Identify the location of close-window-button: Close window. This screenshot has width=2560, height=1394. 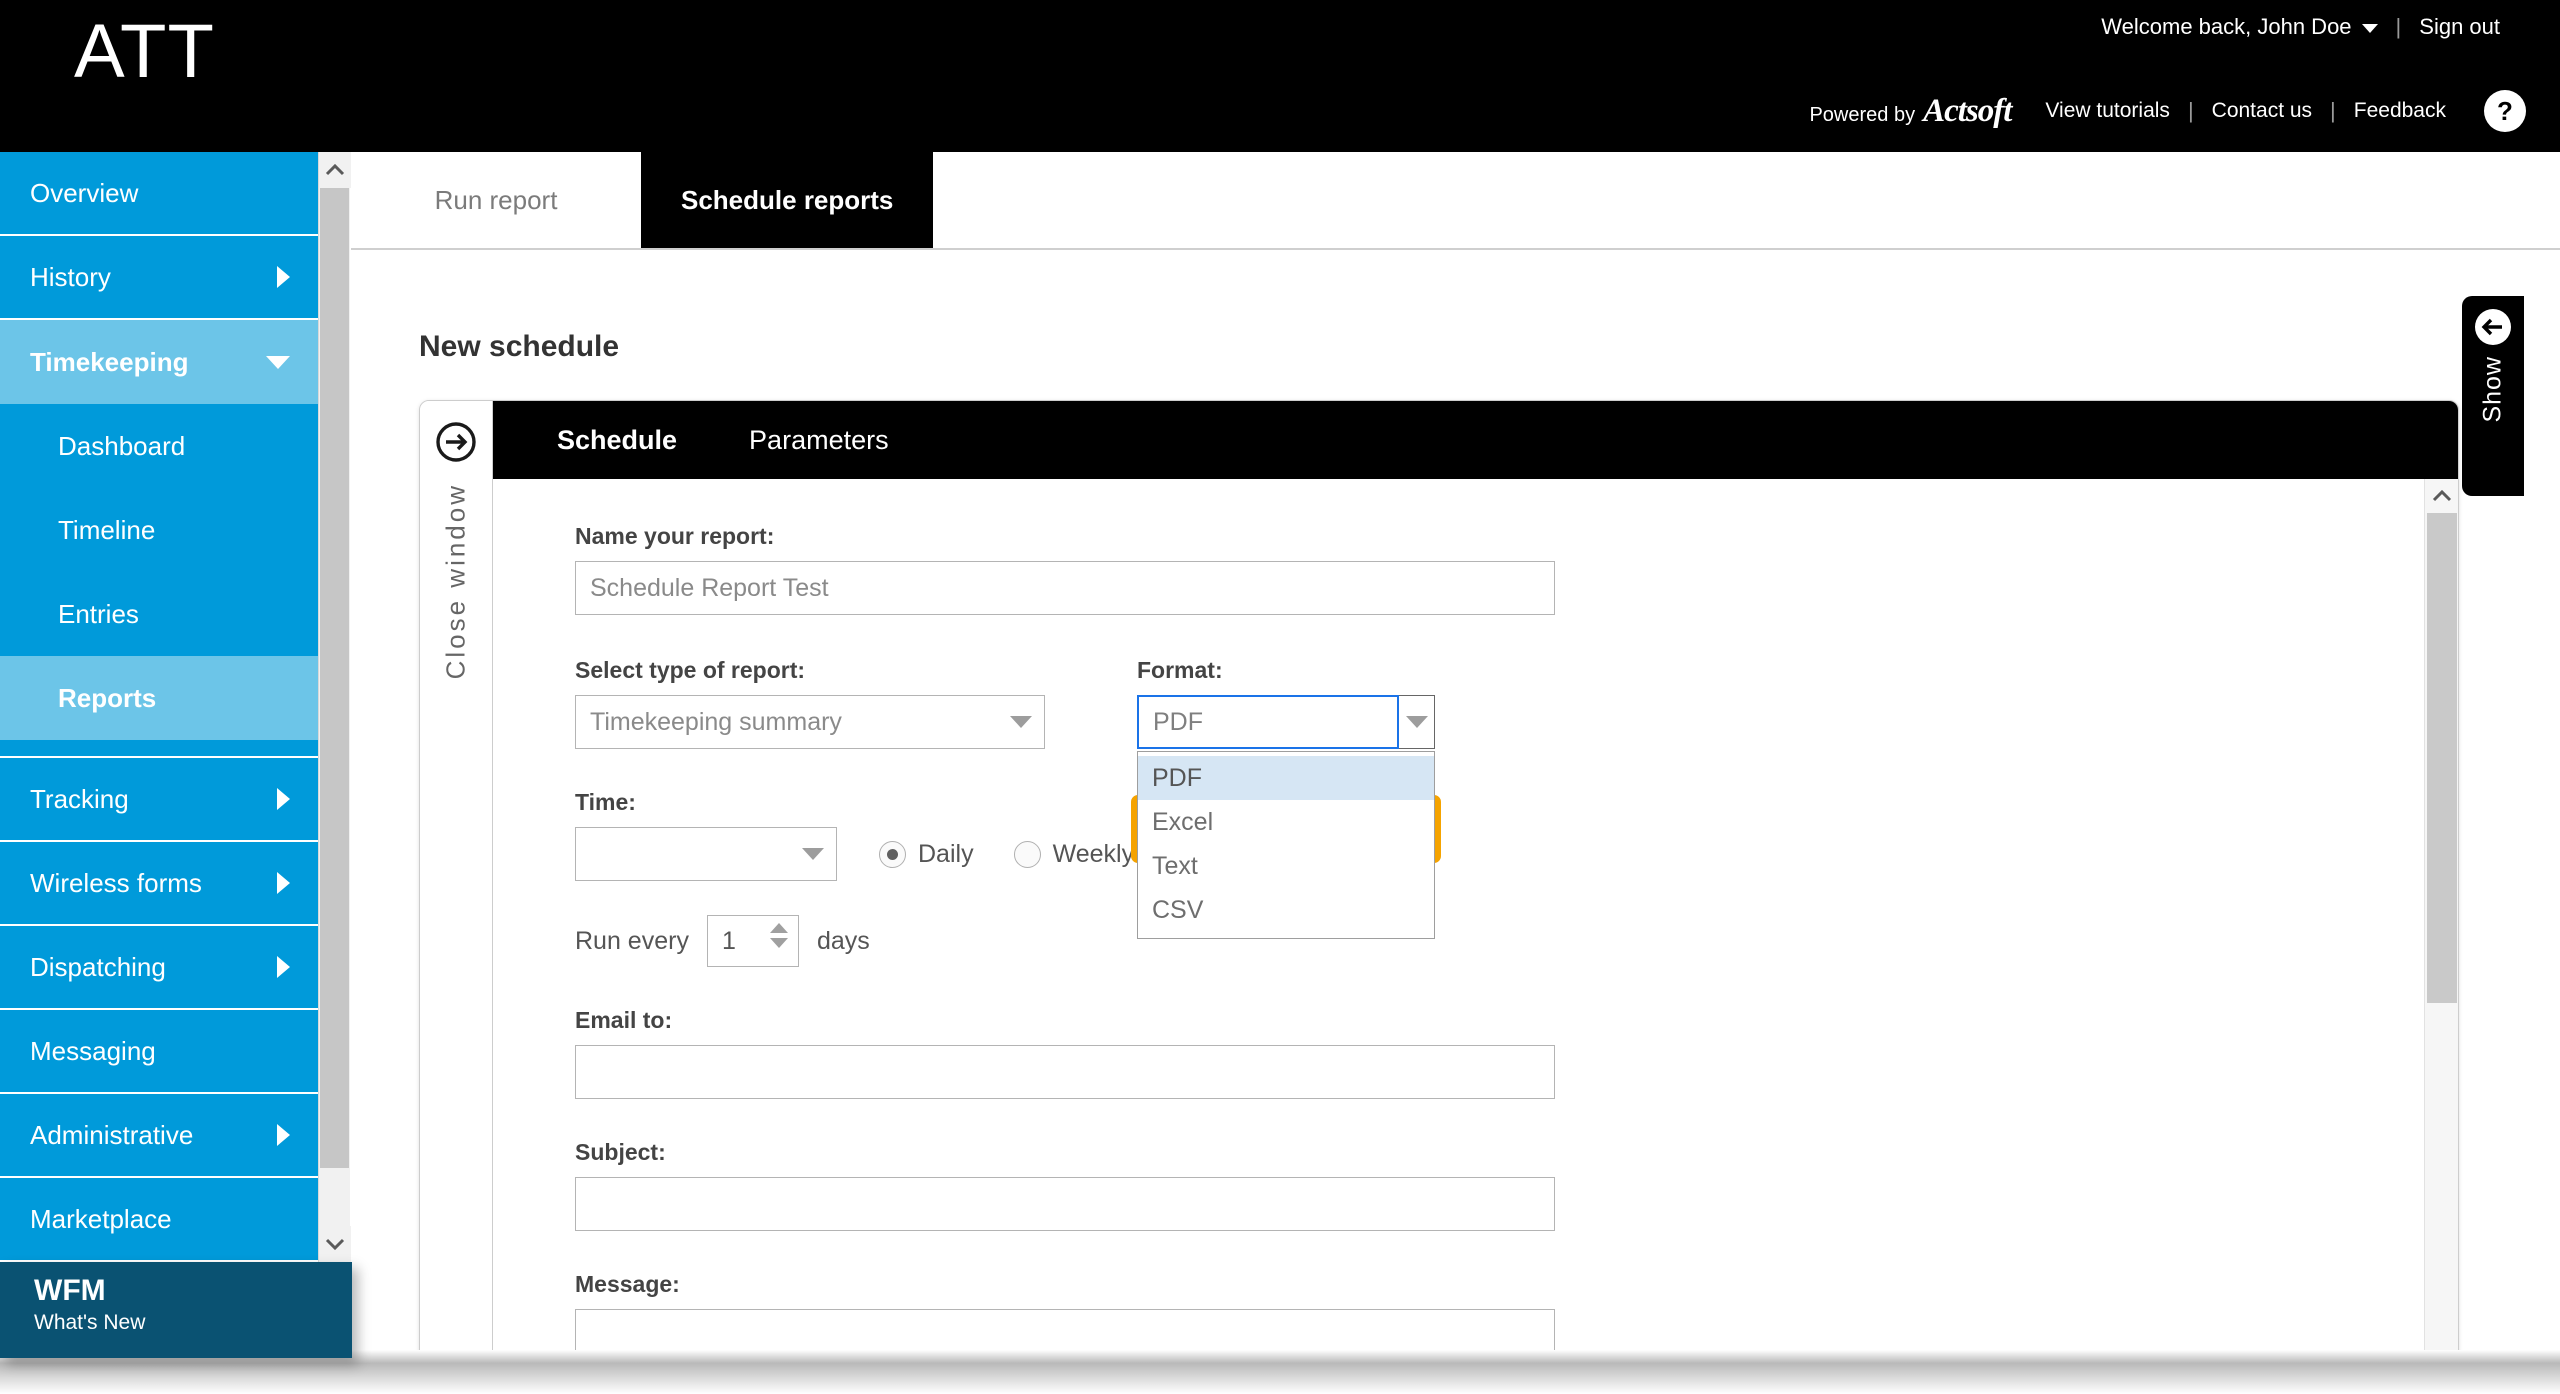
(456, 875).